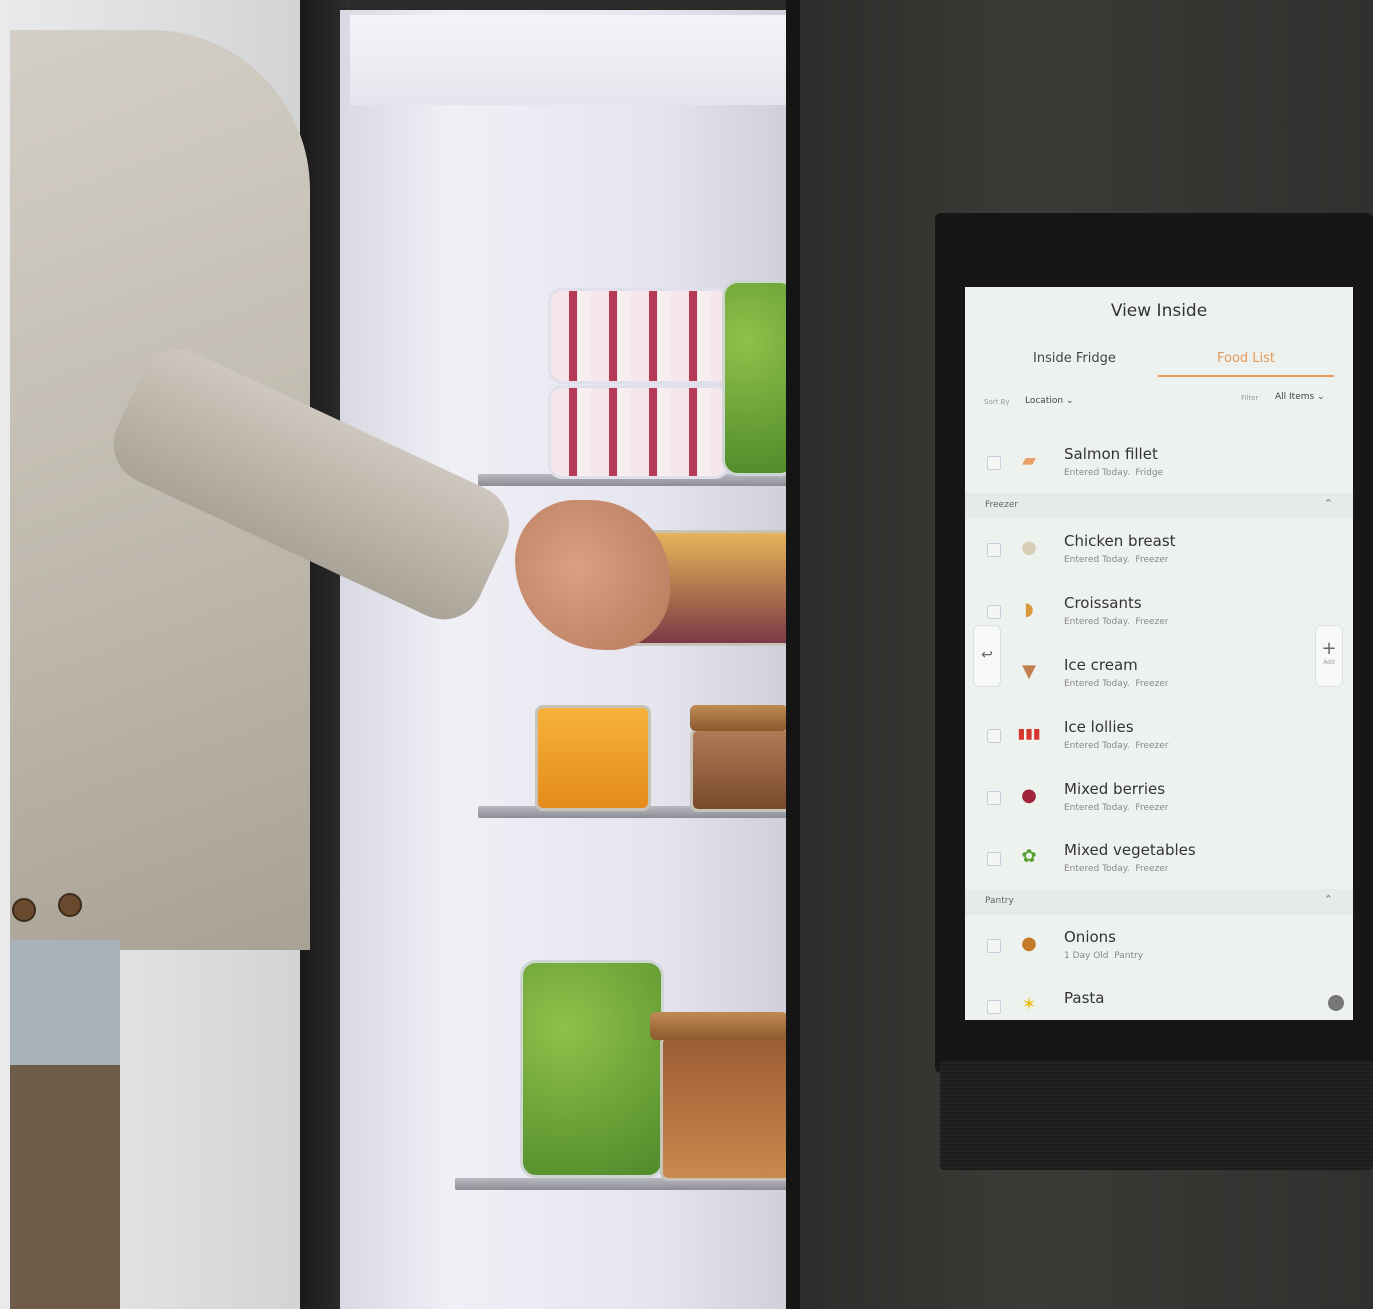  Describe the element at coordinates (1336, 1003) in the screenshot. I see `scroll-button` at that location.